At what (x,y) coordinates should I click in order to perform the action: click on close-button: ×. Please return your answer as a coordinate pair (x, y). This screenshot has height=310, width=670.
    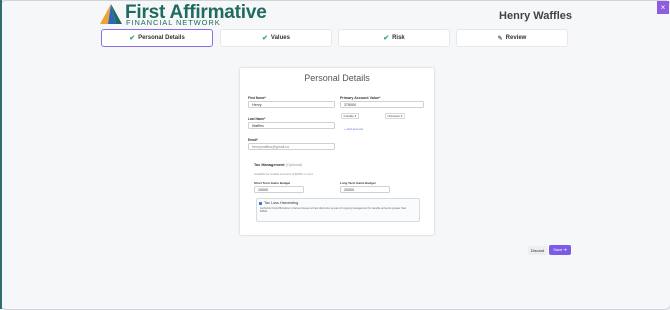
    Looking at the image, I should click on (663, 7).